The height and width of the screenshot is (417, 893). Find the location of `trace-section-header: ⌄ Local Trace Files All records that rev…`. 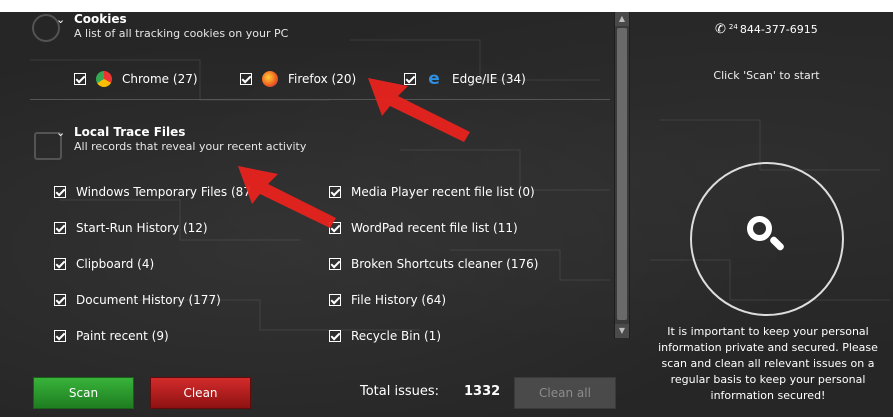

trace-section-header: ⌄ Local Trace Files All records that rev… is located at coordinates (181, 139).